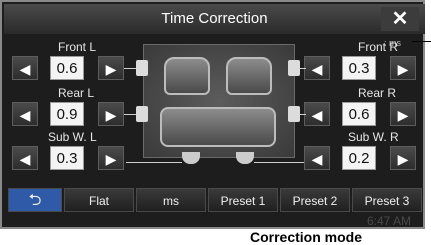 This screenshot has height=245, width=431. Describe the element at coordinates (111, 114) in the screenshot. I see `rear-left-increase-button: ▶` at that location.